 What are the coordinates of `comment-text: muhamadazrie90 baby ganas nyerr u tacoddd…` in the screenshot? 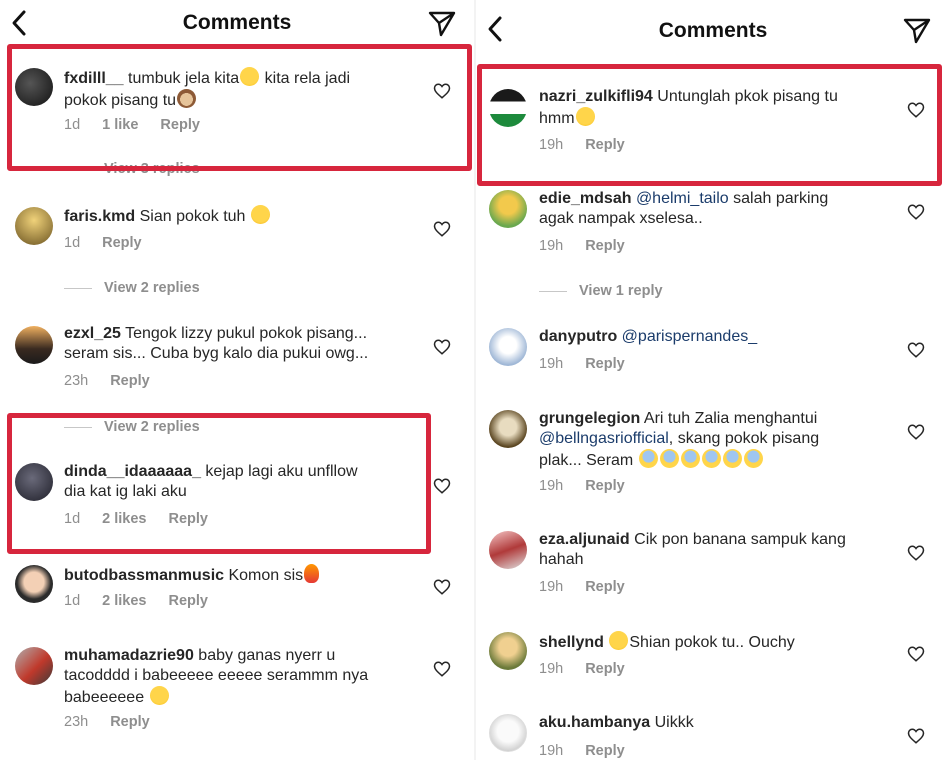 It's located at (216, 676).